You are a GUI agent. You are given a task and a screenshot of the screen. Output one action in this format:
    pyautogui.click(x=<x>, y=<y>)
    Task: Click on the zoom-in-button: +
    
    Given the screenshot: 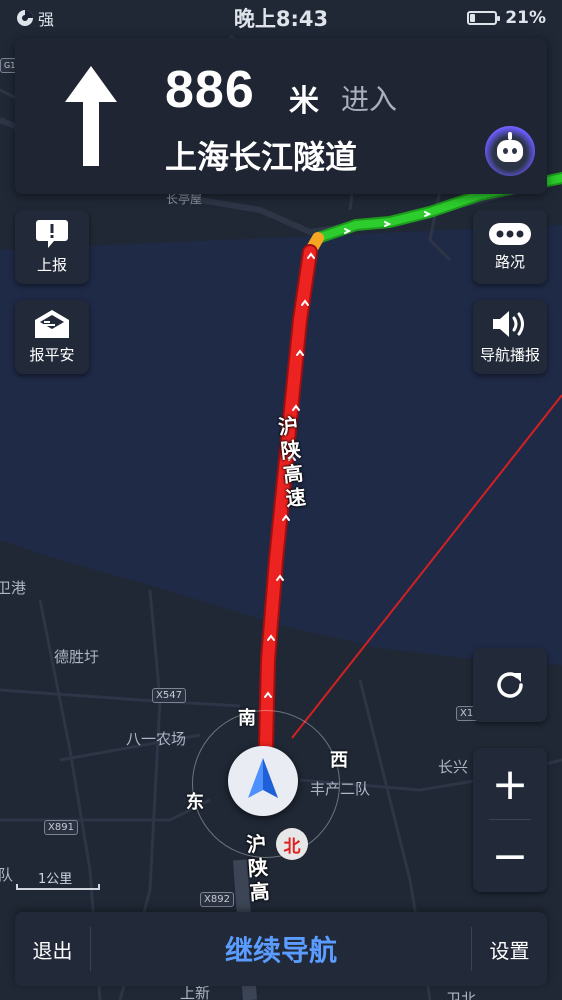 What is the action you would take?
    pyautogui.click(x=510, y=784)
    